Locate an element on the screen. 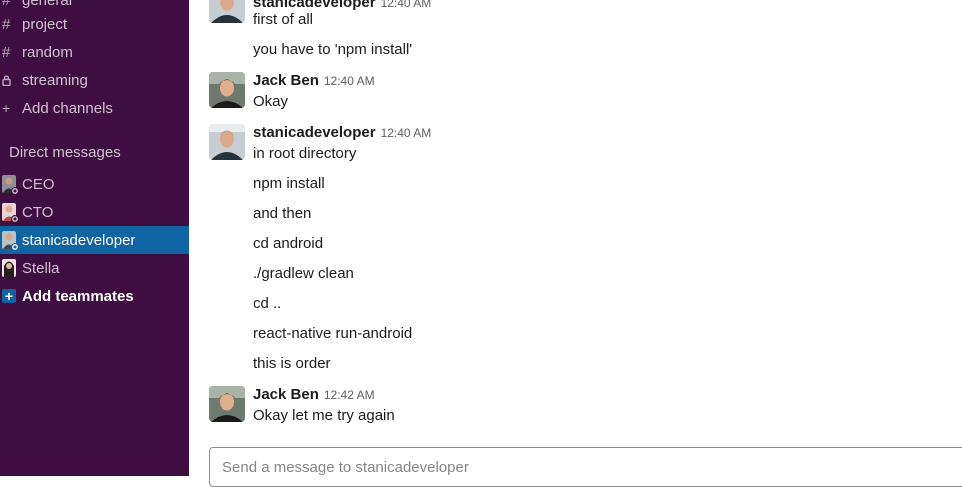 This screenshot has height=487, width=962. message-header: Jack Ben 12:42 AM is located at coordinates (314, 395).